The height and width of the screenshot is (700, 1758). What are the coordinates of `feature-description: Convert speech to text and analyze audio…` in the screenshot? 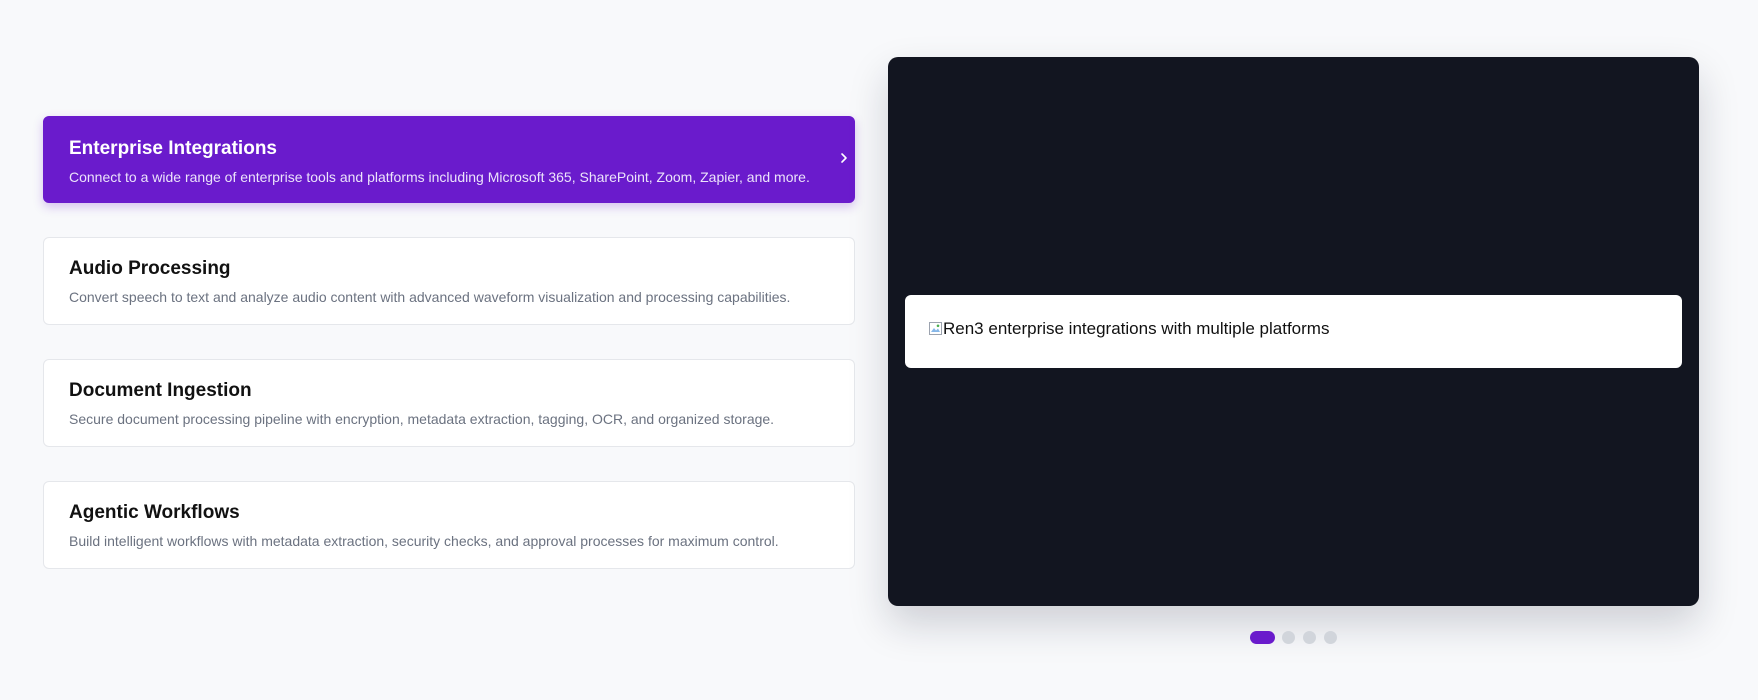 It's located at (430, 297).